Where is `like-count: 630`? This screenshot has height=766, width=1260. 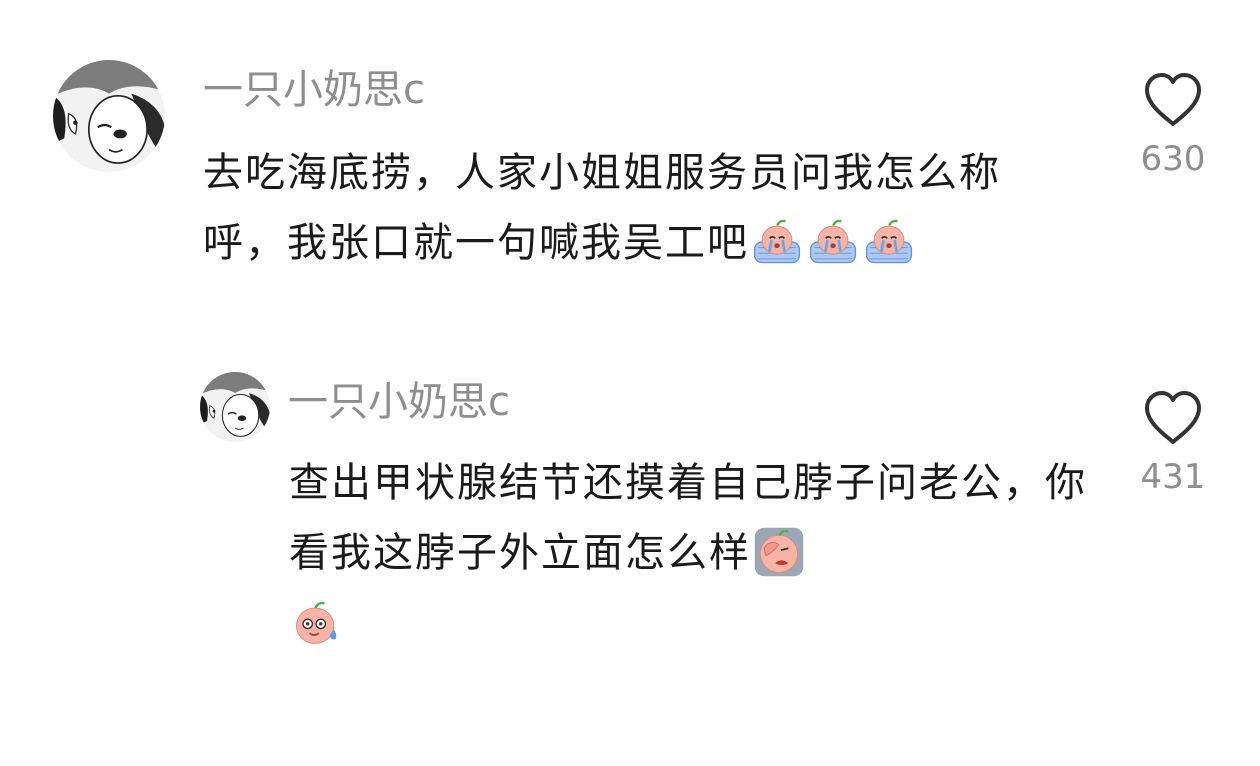 like-count: 630 is located at coordinates (1173, 159).